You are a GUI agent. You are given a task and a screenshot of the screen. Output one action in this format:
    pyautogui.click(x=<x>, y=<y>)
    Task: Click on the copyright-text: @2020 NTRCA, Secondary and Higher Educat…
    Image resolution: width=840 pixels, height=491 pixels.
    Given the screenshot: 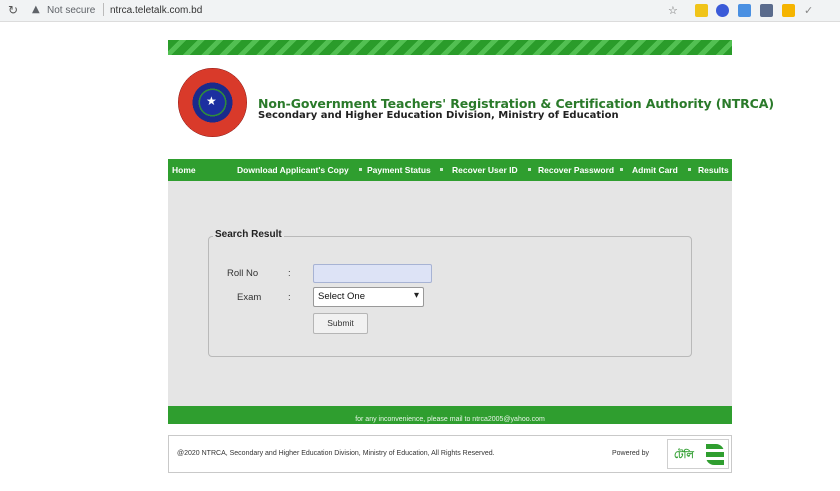 What is the action you would take?
    pyautogui.click(x=336, y=453)
    